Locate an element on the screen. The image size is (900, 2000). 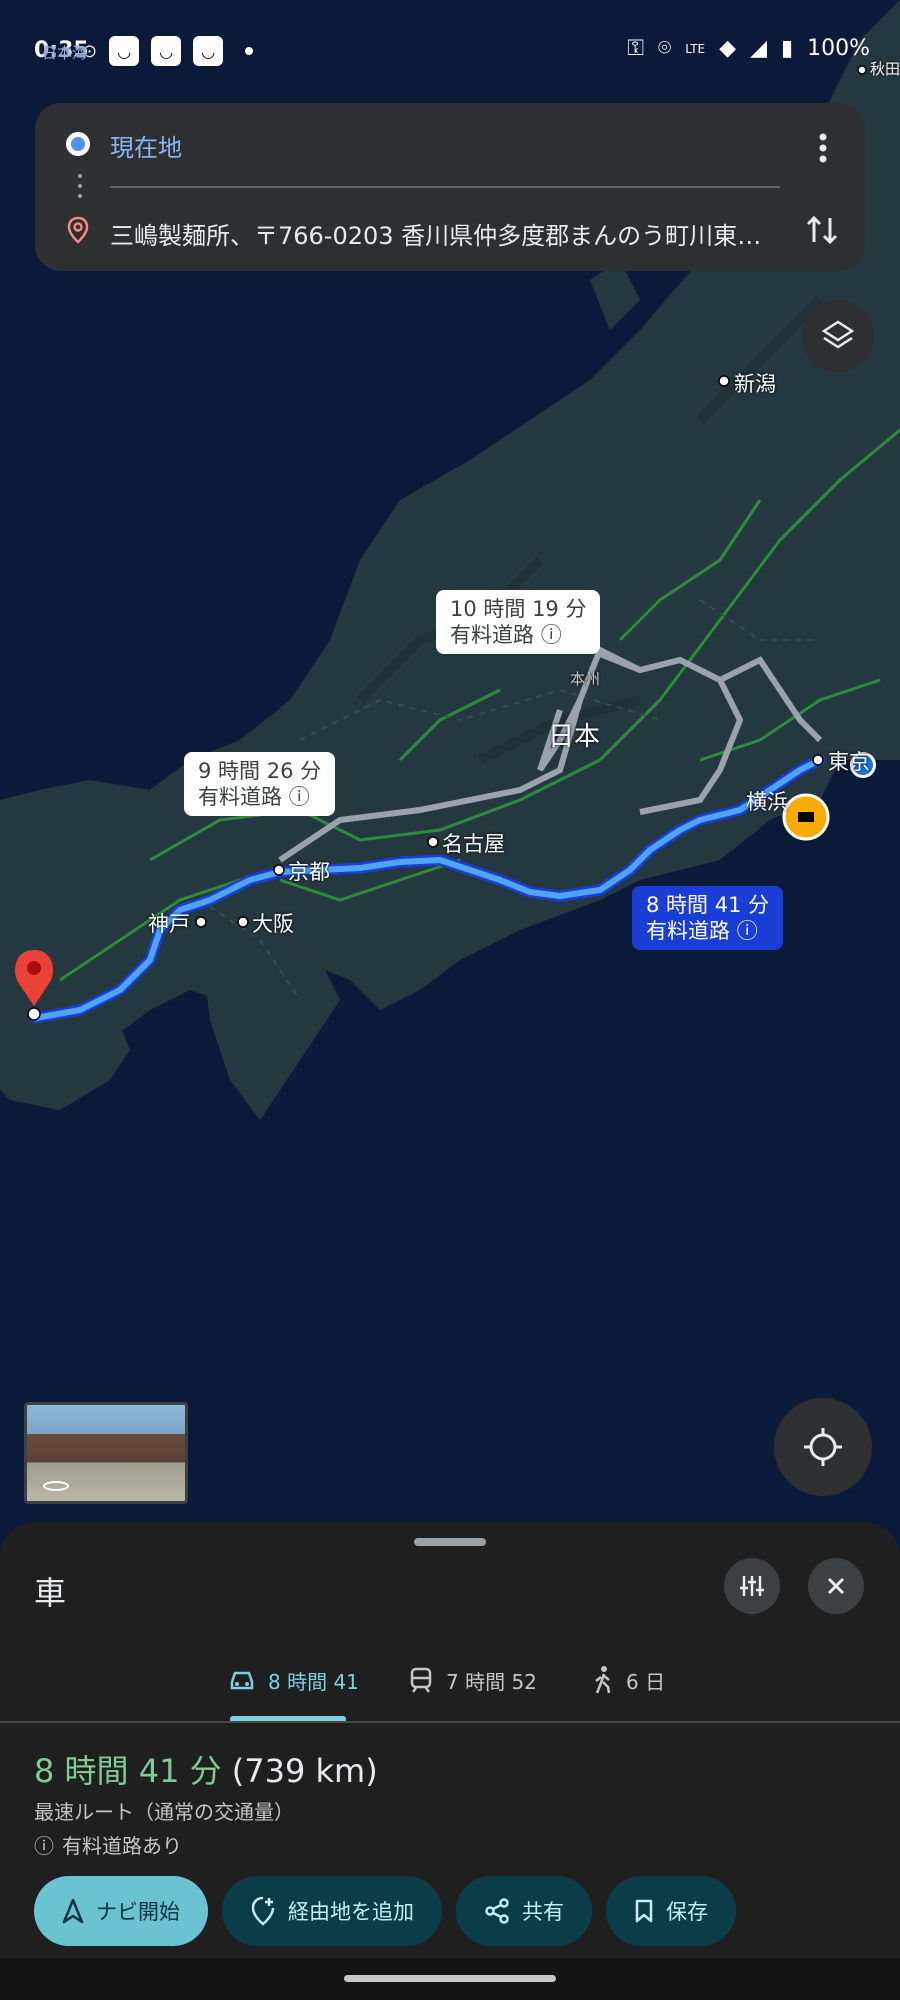
my-location-icon is located at coordinates (823, 1447).